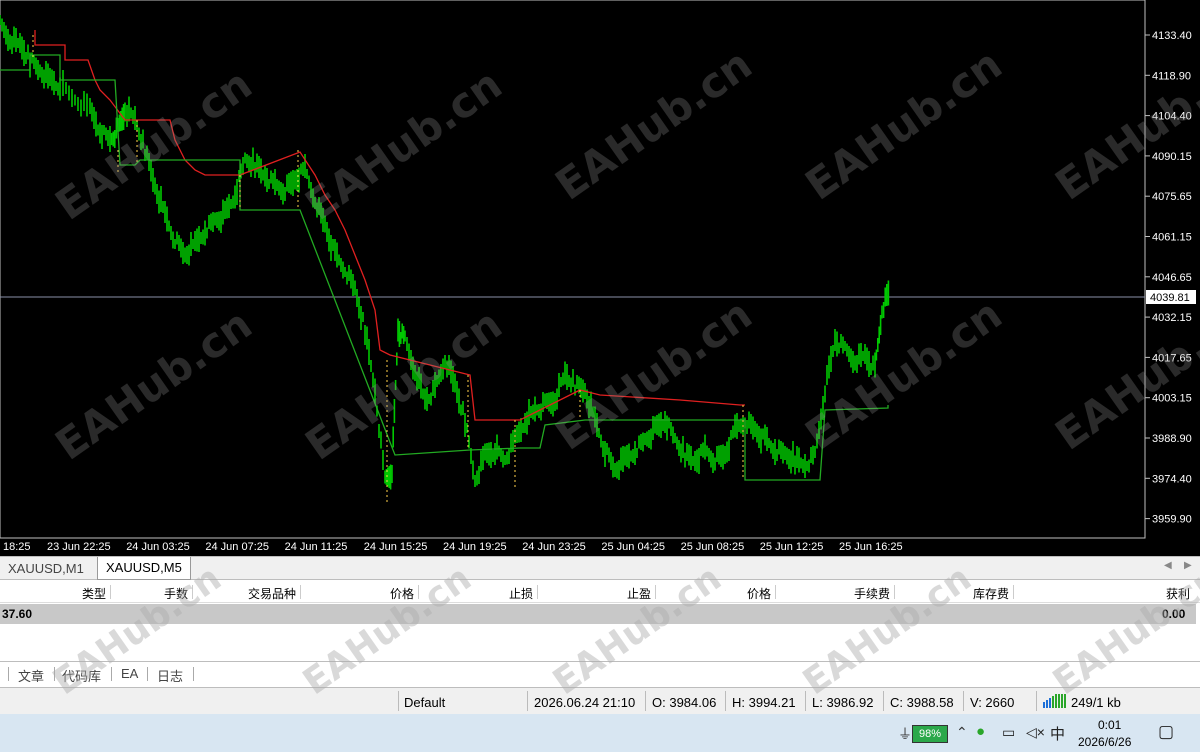 The height and width of the screenshot is (752, 1200). Describe the element at coordinates (475, 547) in the screenshot. I see `time-label: 24 Jun 19:25` at that location.